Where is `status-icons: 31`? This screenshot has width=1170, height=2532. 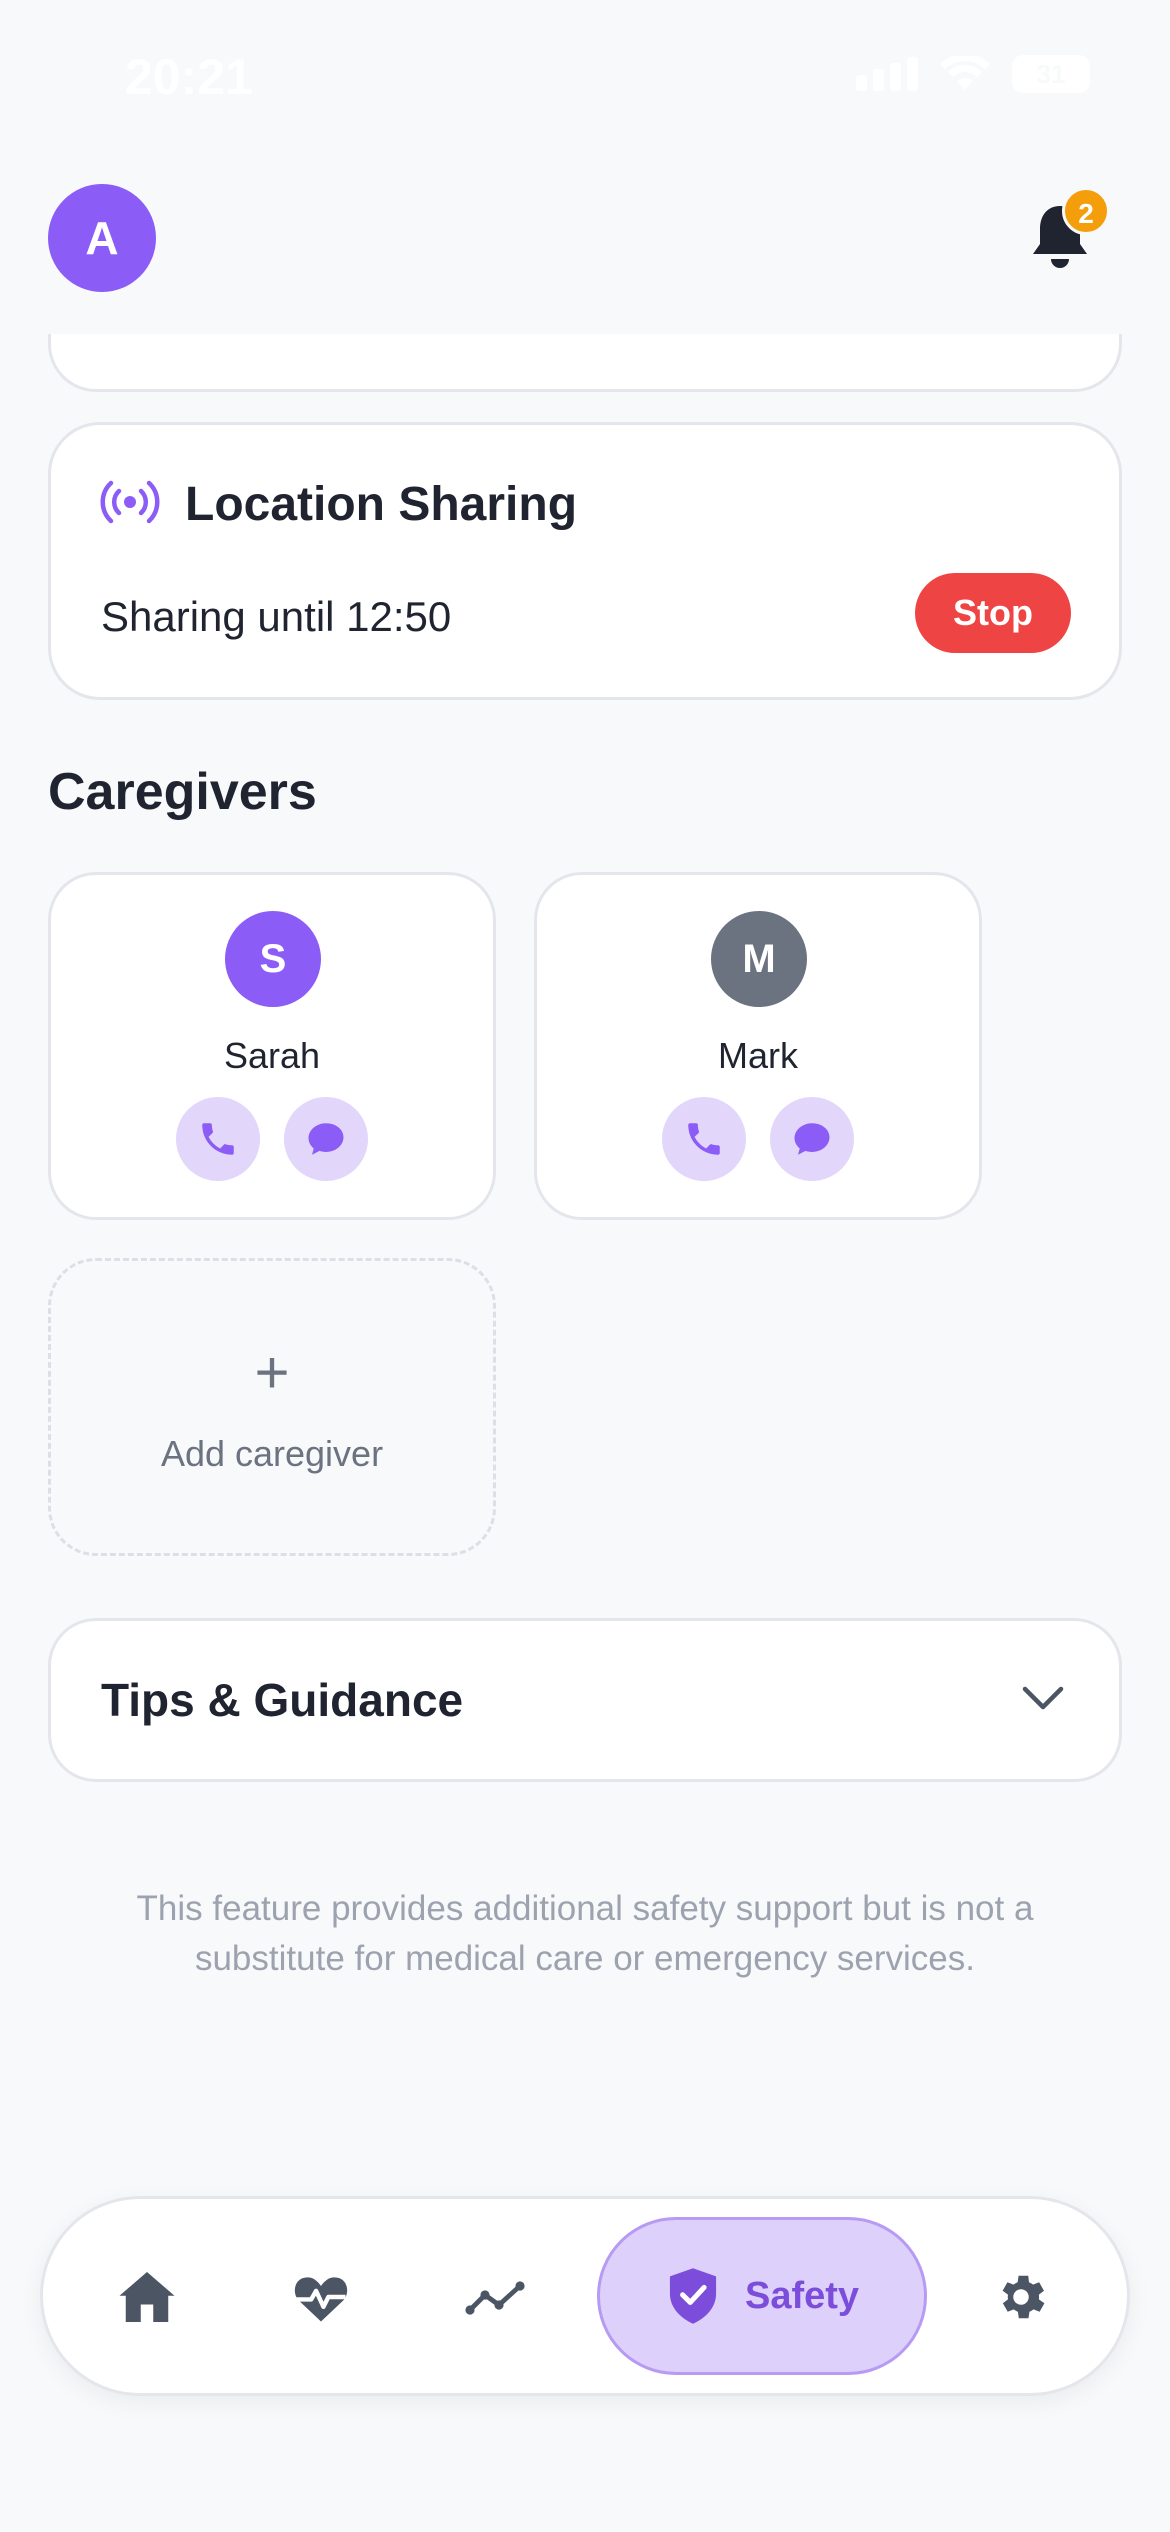 status-icons: 31 is located at coordinates (973, 74).